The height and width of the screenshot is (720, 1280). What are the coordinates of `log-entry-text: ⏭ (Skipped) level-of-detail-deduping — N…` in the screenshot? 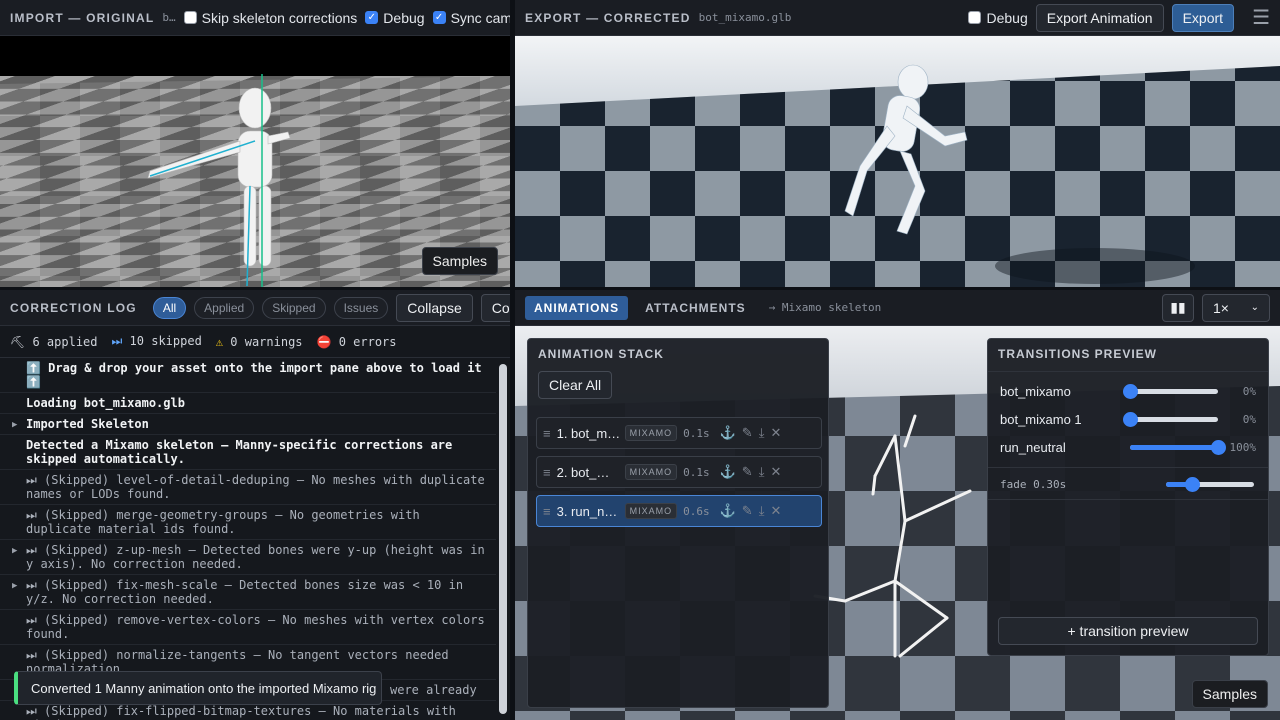 It's located at (255, 487).